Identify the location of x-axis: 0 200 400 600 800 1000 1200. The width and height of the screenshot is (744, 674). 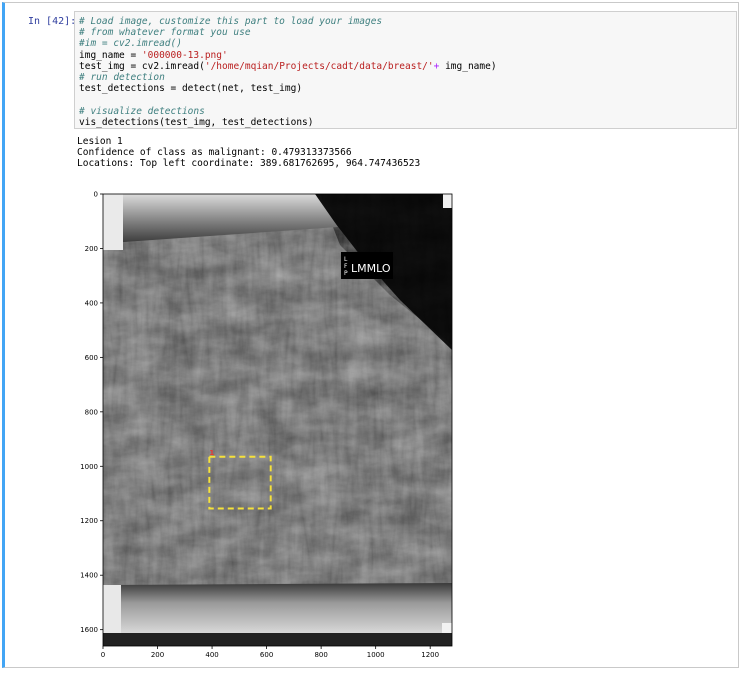
(270, 652).